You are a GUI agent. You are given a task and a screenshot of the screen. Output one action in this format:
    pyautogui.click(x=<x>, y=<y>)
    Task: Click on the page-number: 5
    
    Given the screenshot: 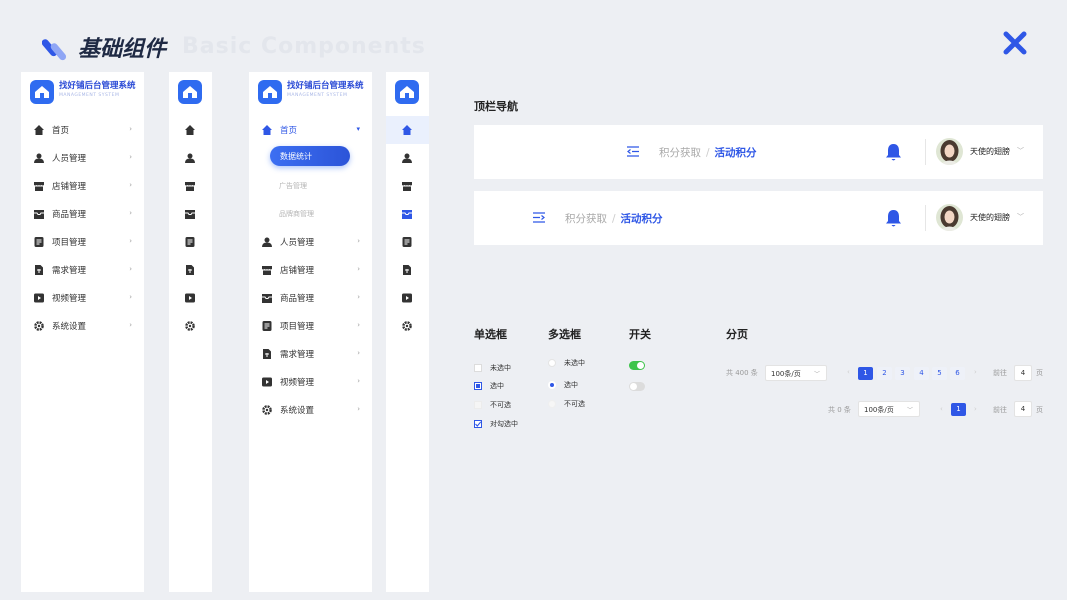 What is the action you would take?
    pyautogui.click(x=939, y=373)
    